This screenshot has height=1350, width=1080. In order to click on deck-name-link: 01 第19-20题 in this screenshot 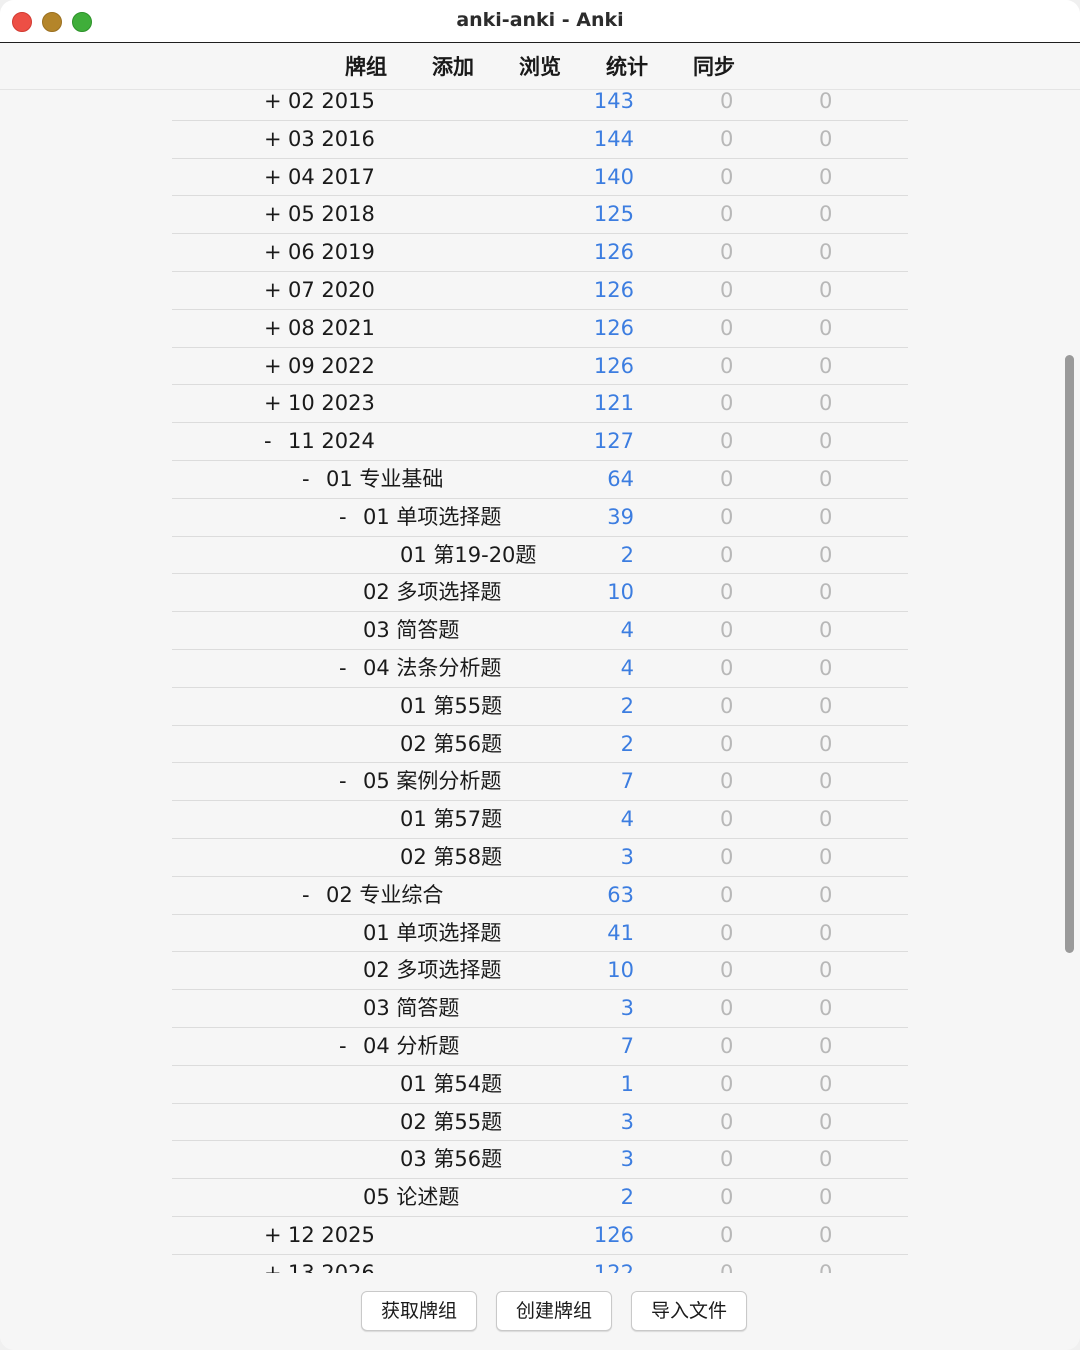, I will do `click(468, 555)`.